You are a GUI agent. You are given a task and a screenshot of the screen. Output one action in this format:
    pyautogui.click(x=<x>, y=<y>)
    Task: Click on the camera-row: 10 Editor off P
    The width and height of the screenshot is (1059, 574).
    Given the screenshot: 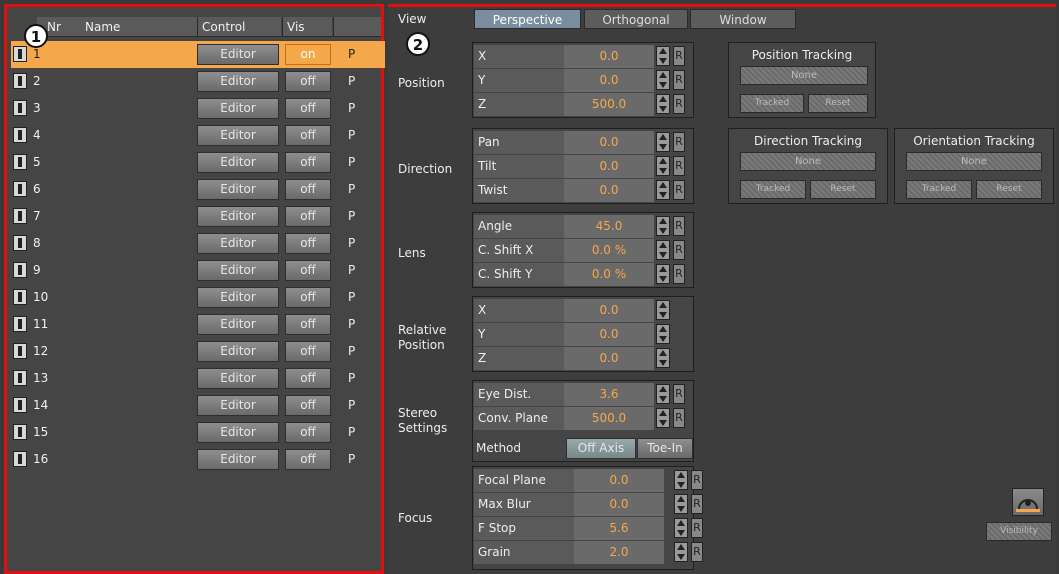 What is the action you would take?
    pyautogui.click(x=198, y=297)
    